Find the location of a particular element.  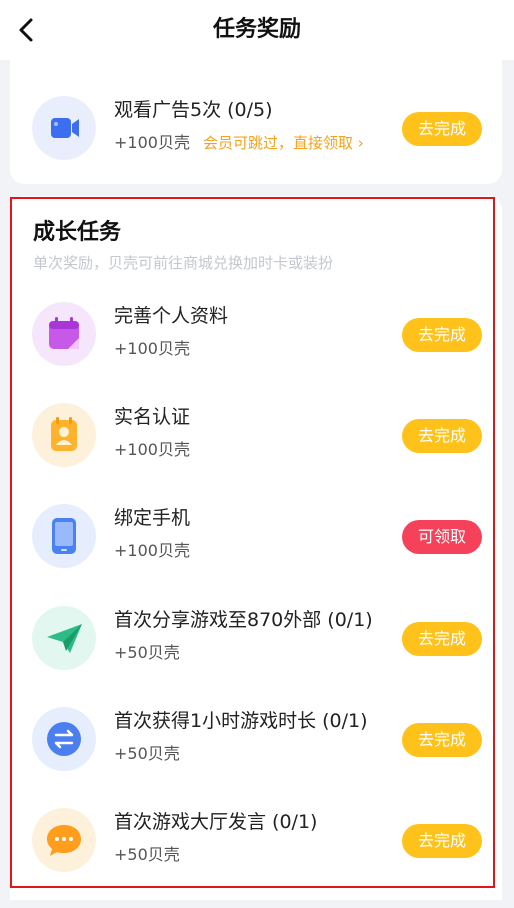

section-title: 成长任务 is located at coordinates (77, 232).